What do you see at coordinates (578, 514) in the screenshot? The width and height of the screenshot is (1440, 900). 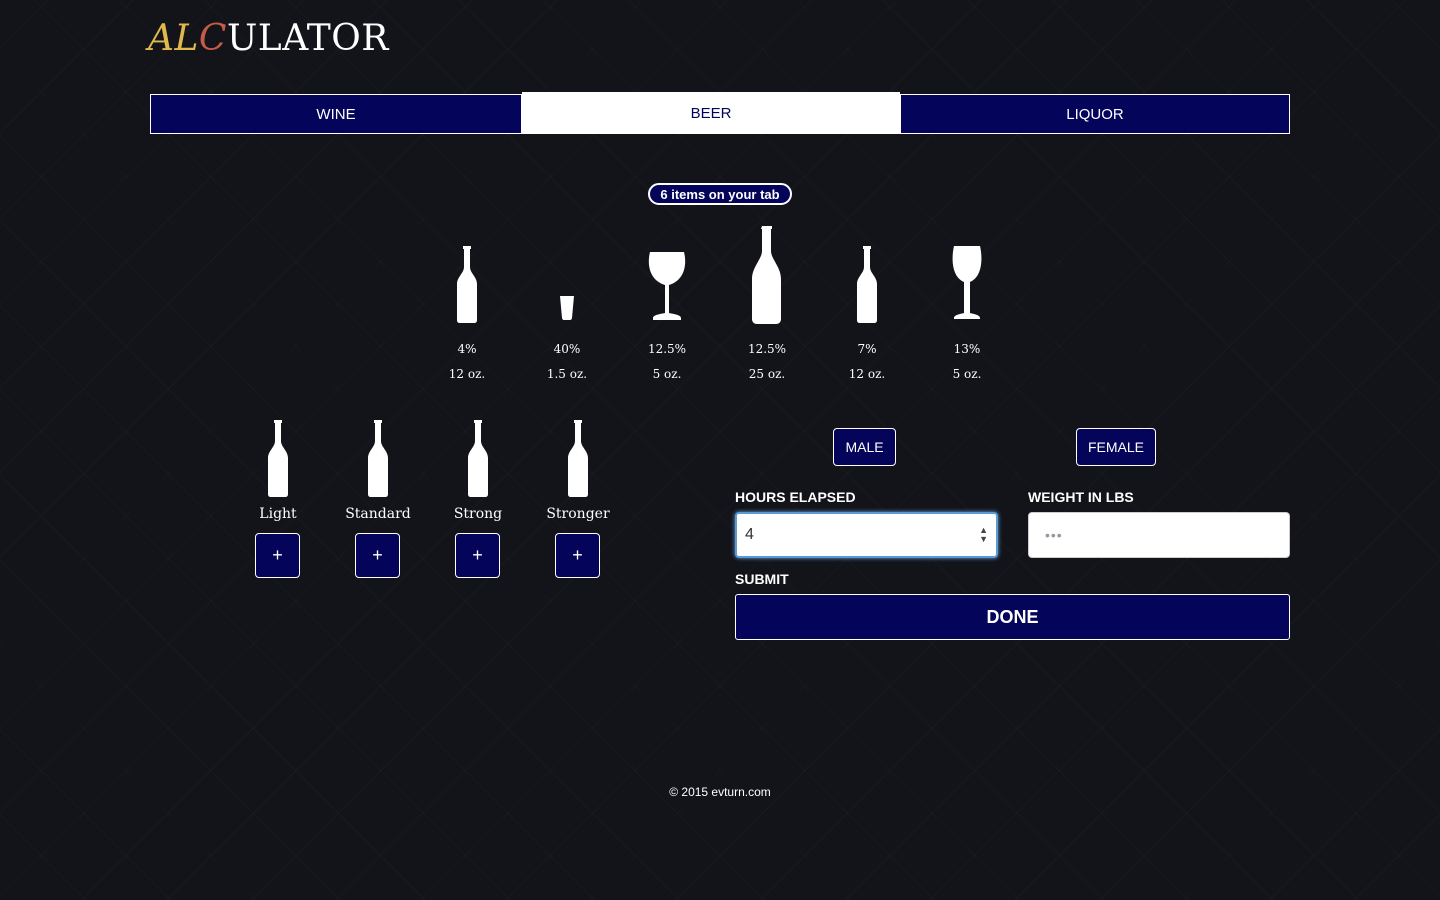 I see `beer-choice-label: Stronger` at bounding box center [578, 514].